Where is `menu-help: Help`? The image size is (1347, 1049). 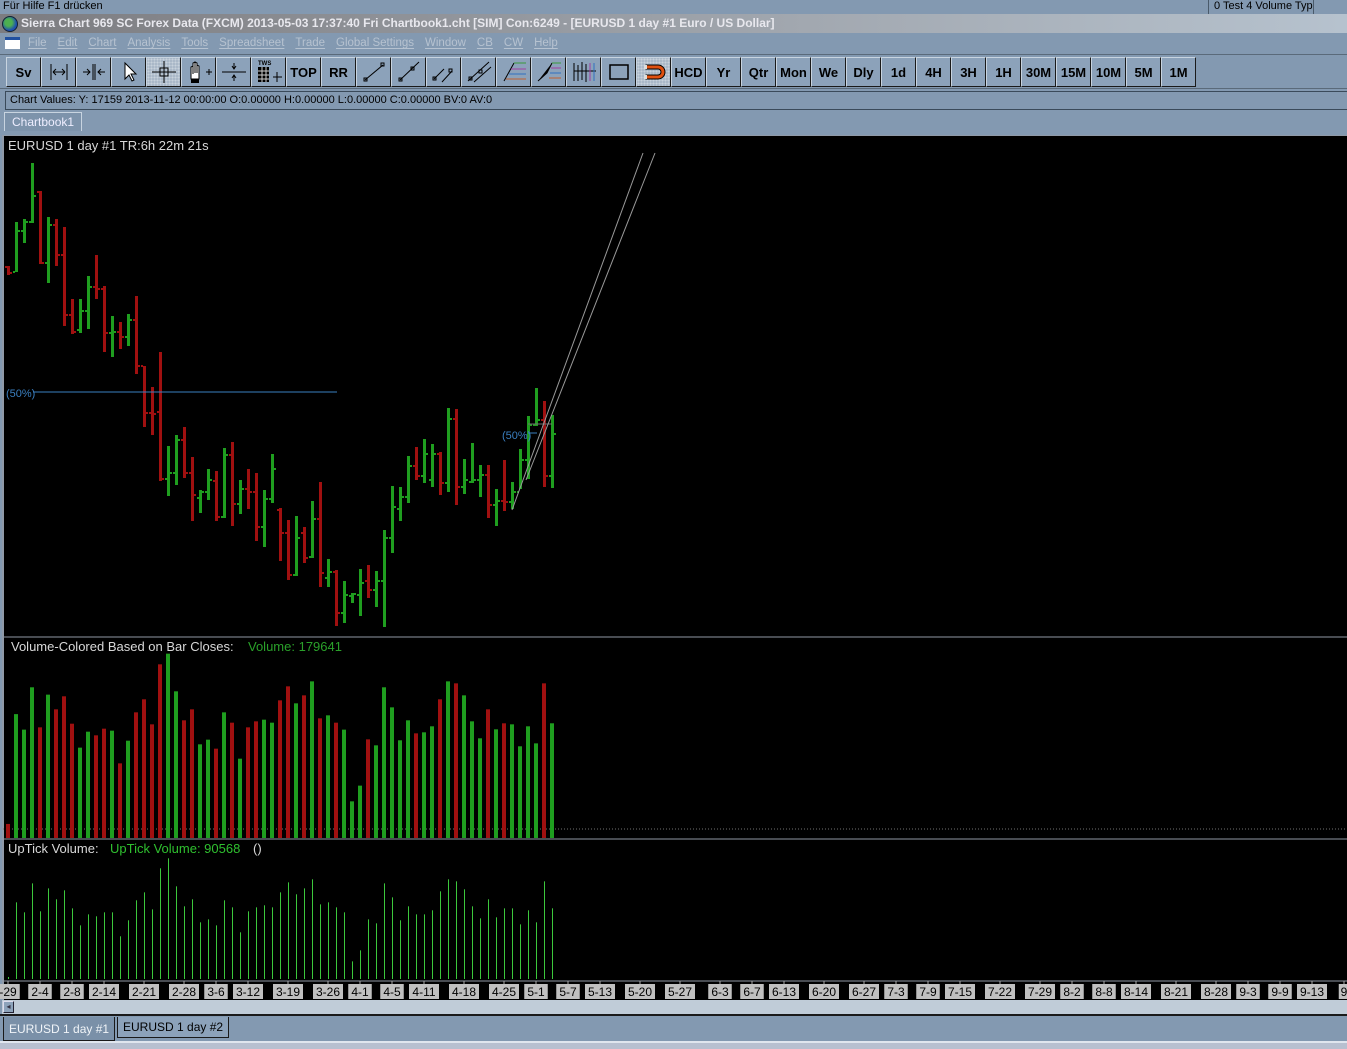 menu-help: Help is located at coordinates (546, 43).